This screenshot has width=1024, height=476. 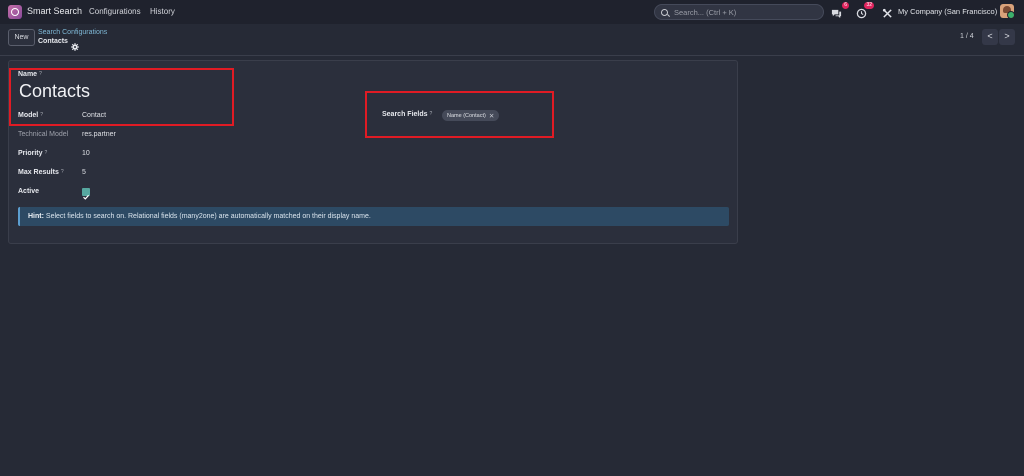 What do you see at coordinates (29, 191) in the screenshot?
I see `active-label: Active` at bounding box center [29, 191].